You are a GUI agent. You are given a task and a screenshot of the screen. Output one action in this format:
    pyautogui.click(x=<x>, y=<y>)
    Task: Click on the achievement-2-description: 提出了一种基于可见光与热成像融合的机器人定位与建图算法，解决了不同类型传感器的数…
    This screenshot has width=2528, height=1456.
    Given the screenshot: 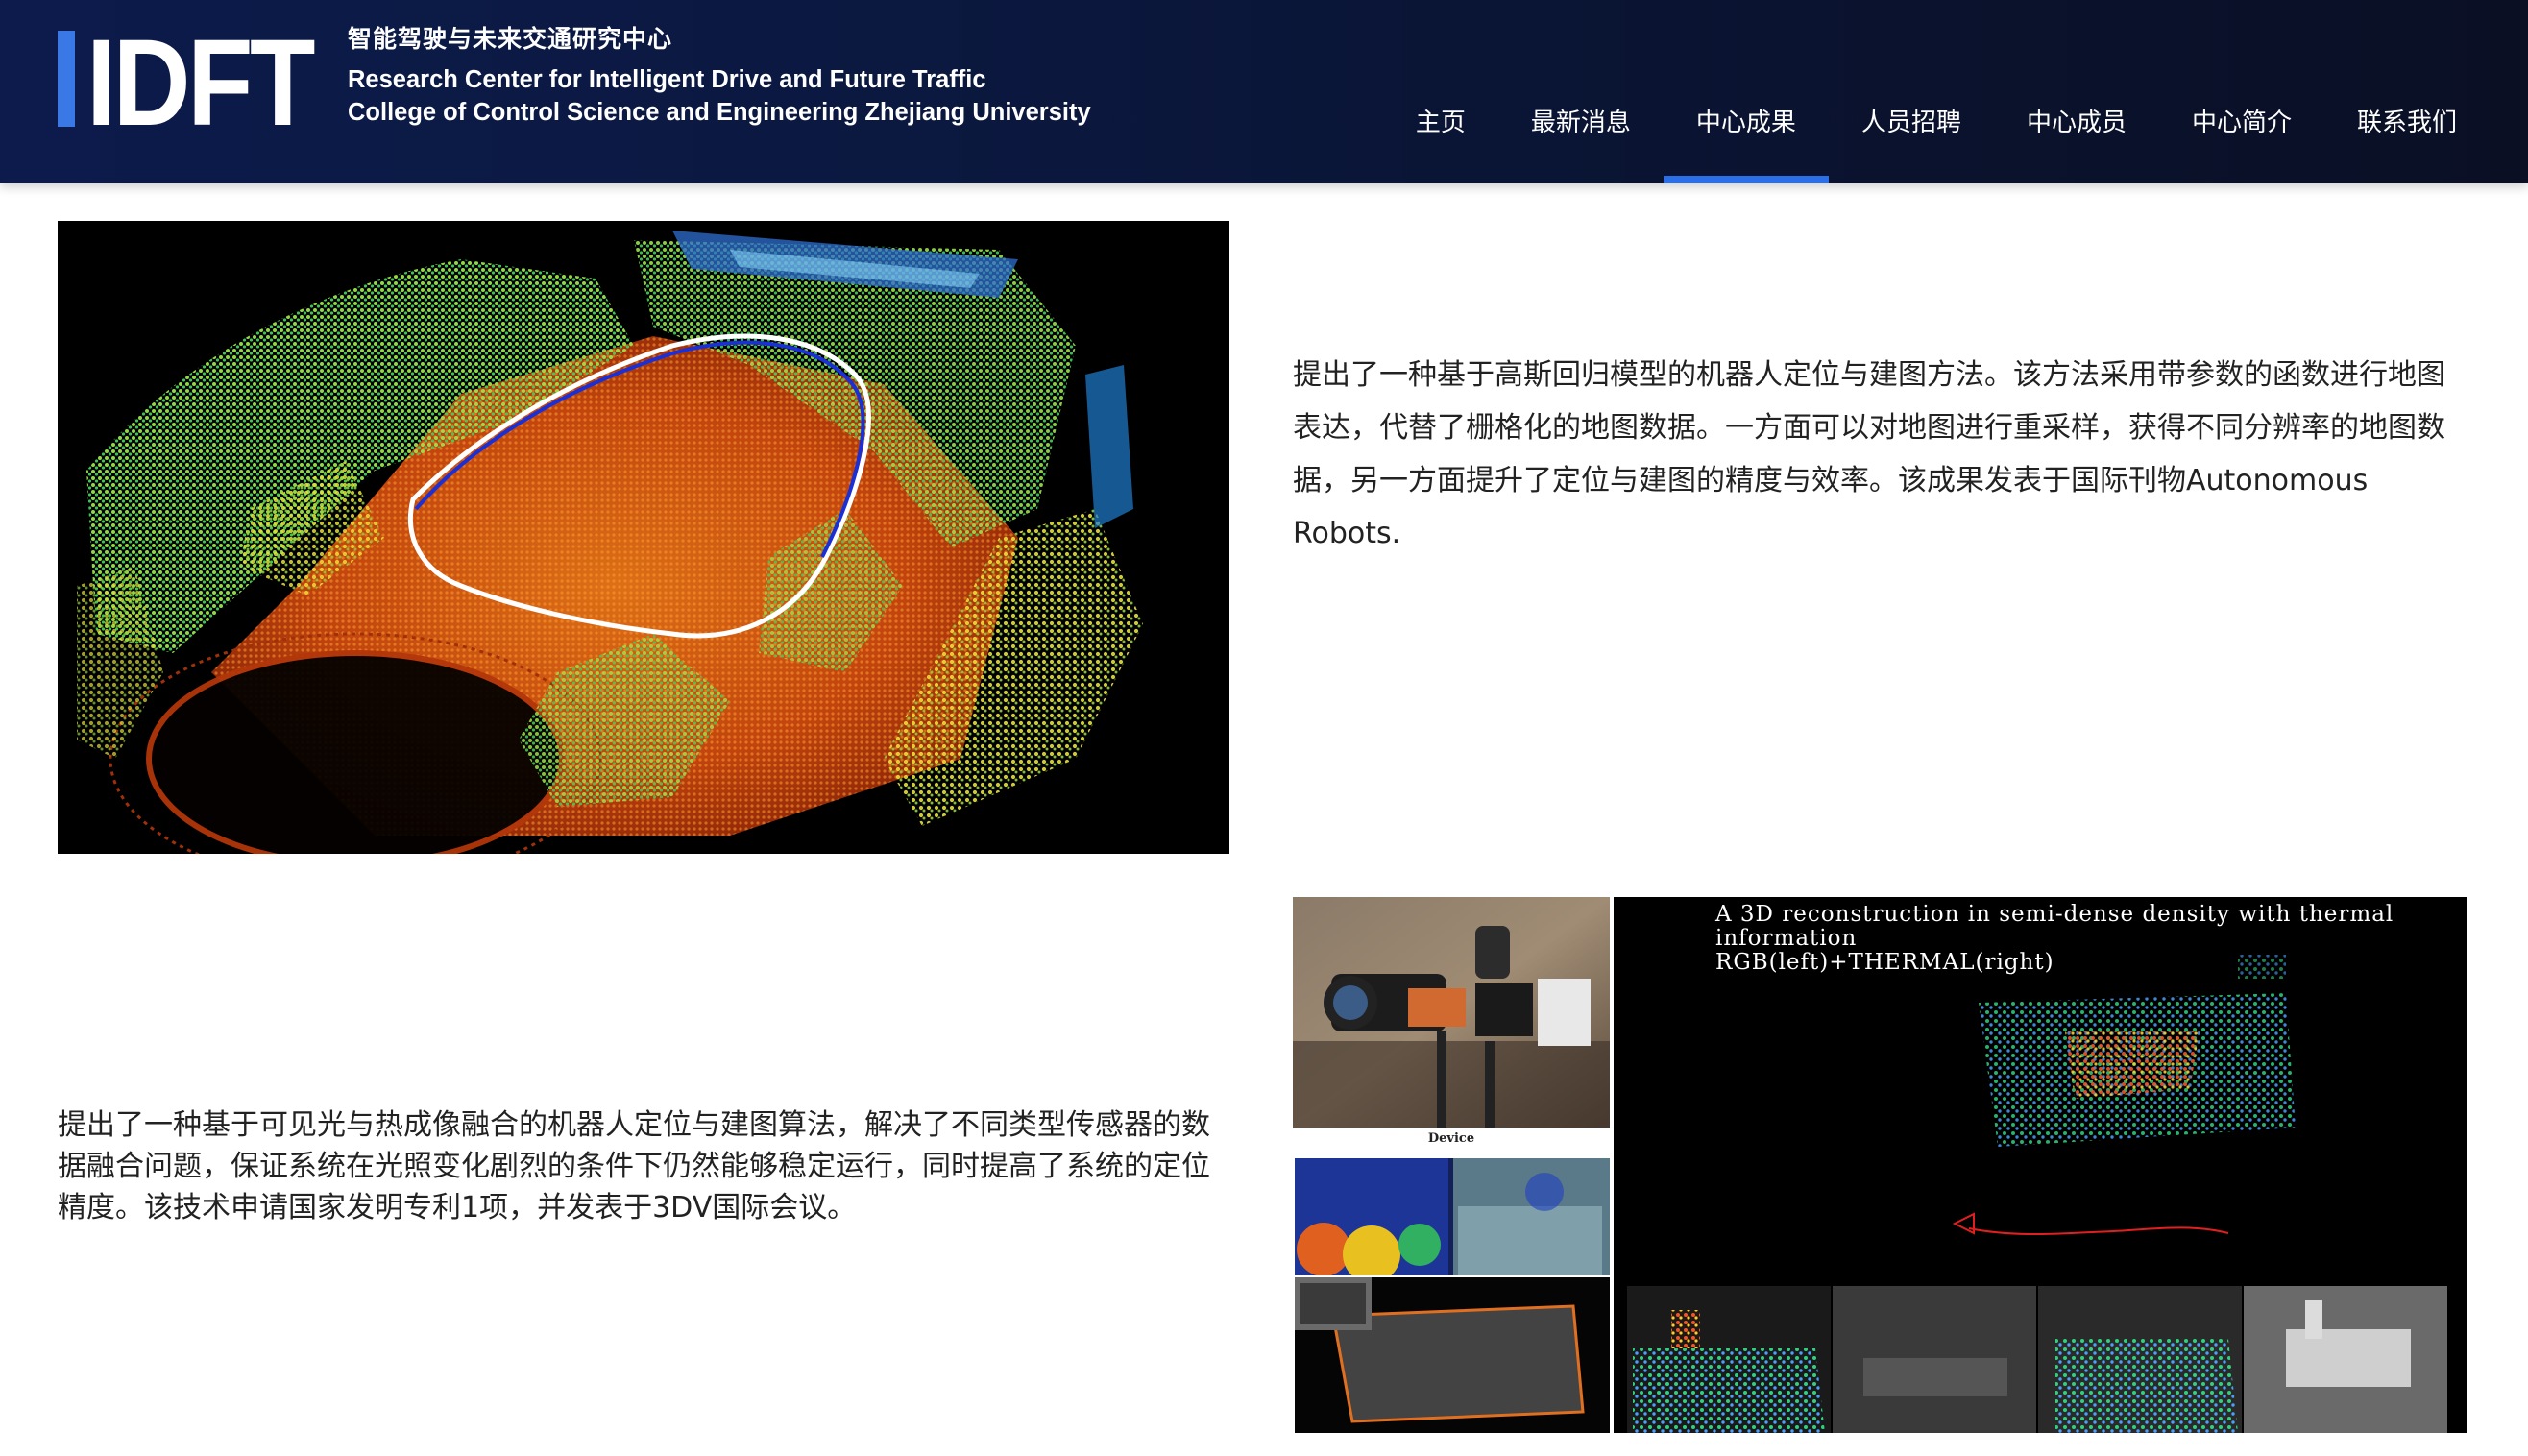 What is the action you would take?
    pyautogui.click(x=634, y=1166)
    